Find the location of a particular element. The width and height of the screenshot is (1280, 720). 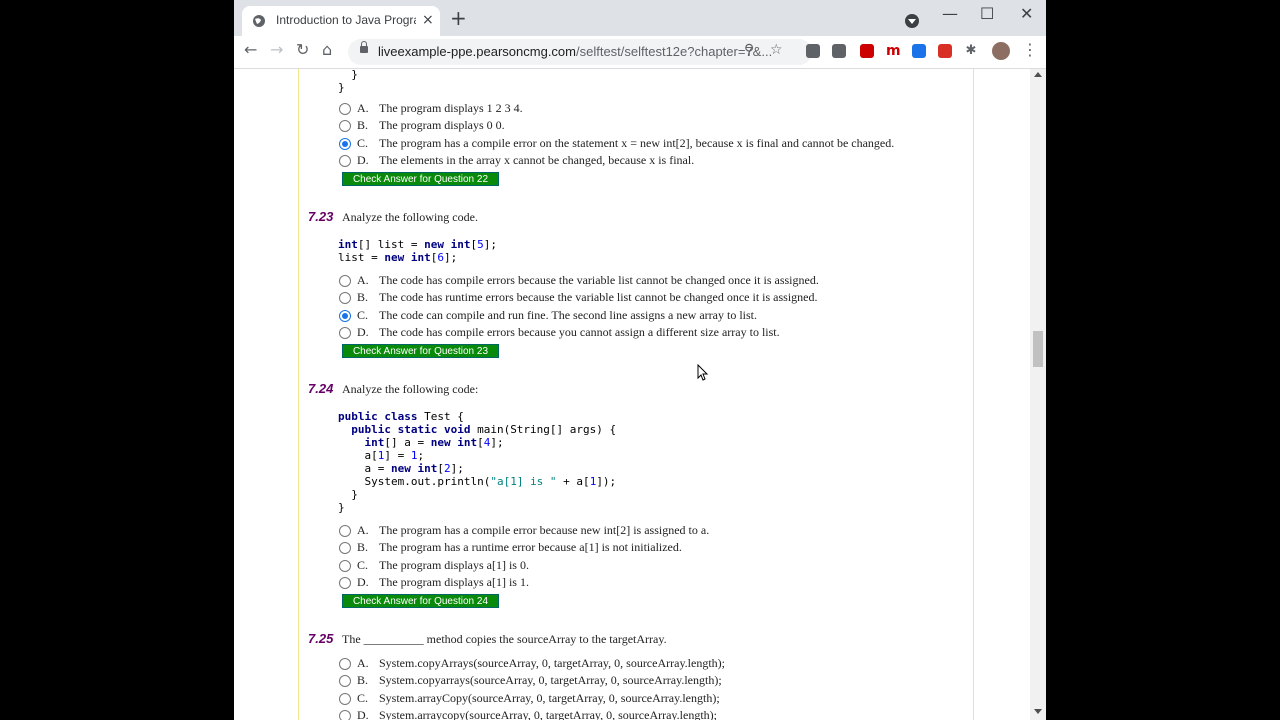

close-window-button: ✕ is located at coordinates (1026, 13).